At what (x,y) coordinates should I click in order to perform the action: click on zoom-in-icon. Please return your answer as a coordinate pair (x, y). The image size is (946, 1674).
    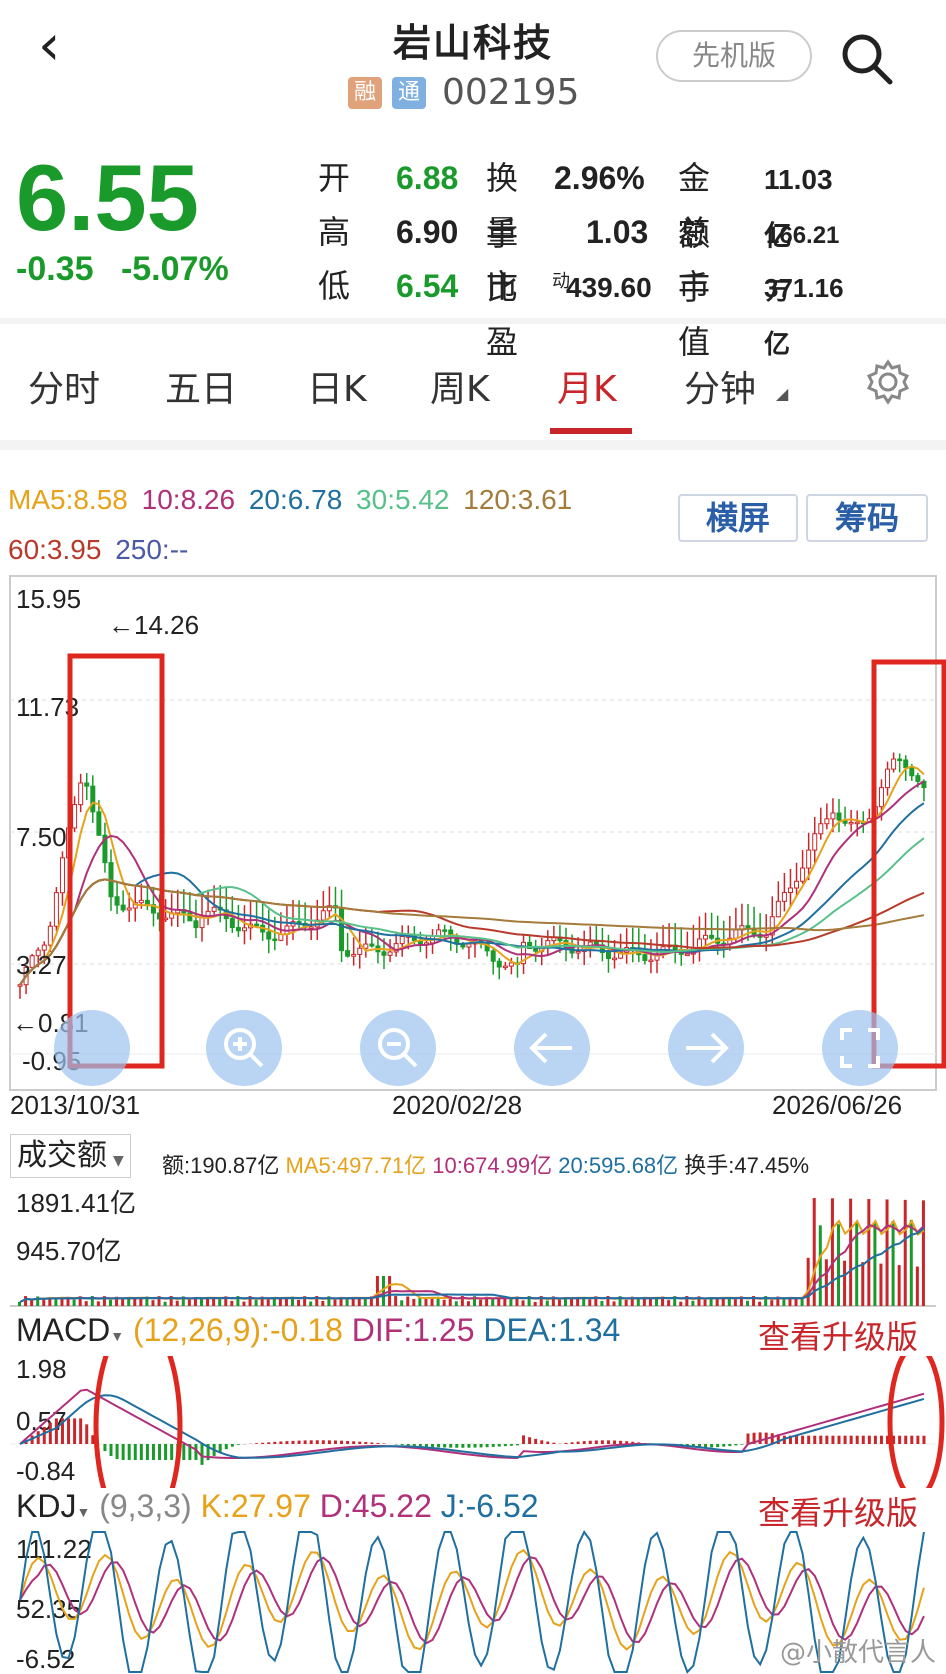
    Looking at the image, I should click on (244, 1048).